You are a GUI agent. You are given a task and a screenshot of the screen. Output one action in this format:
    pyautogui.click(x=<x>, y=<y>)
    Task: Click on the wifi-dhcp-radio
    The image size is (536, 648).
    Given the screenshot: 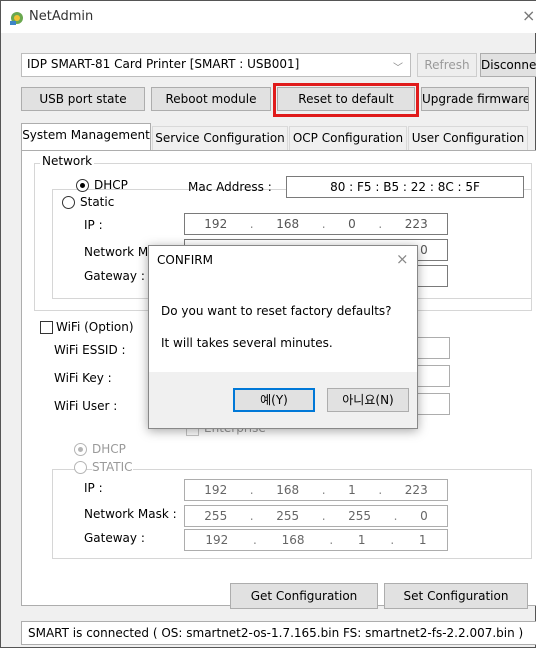 What is the action you would take?
    pyautogui.click(x=80, y=449)
    